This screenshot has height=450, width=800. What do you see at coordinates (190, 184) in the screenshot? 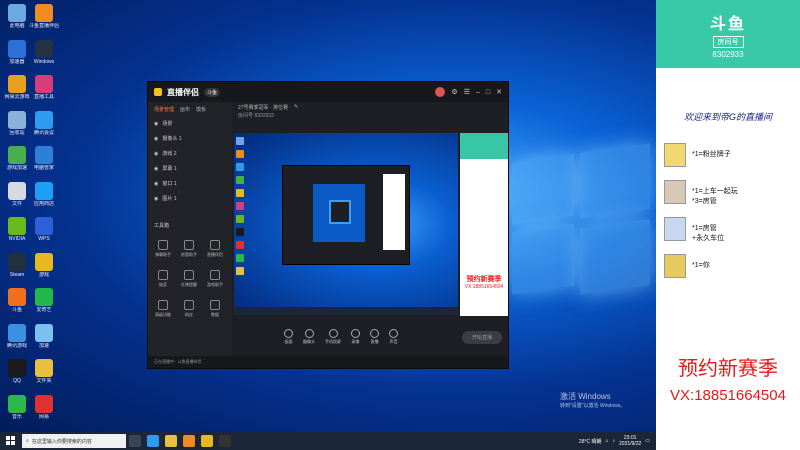
I see `scene-item: ◉ 窗口 1` at bounding box center [190, 184].